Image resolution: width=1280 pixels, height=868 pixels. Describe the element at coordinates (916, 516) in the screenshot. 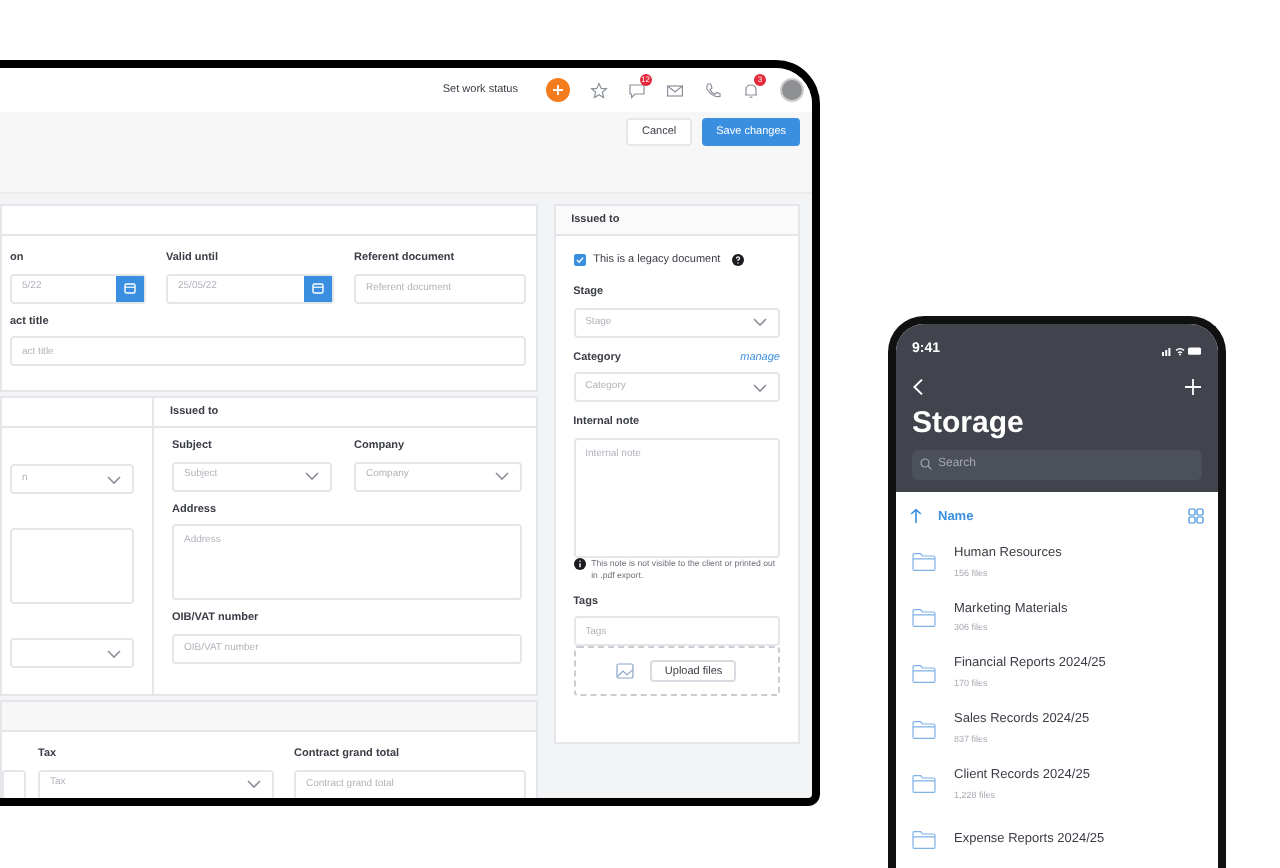

I see `sort-up-icon` at that location.